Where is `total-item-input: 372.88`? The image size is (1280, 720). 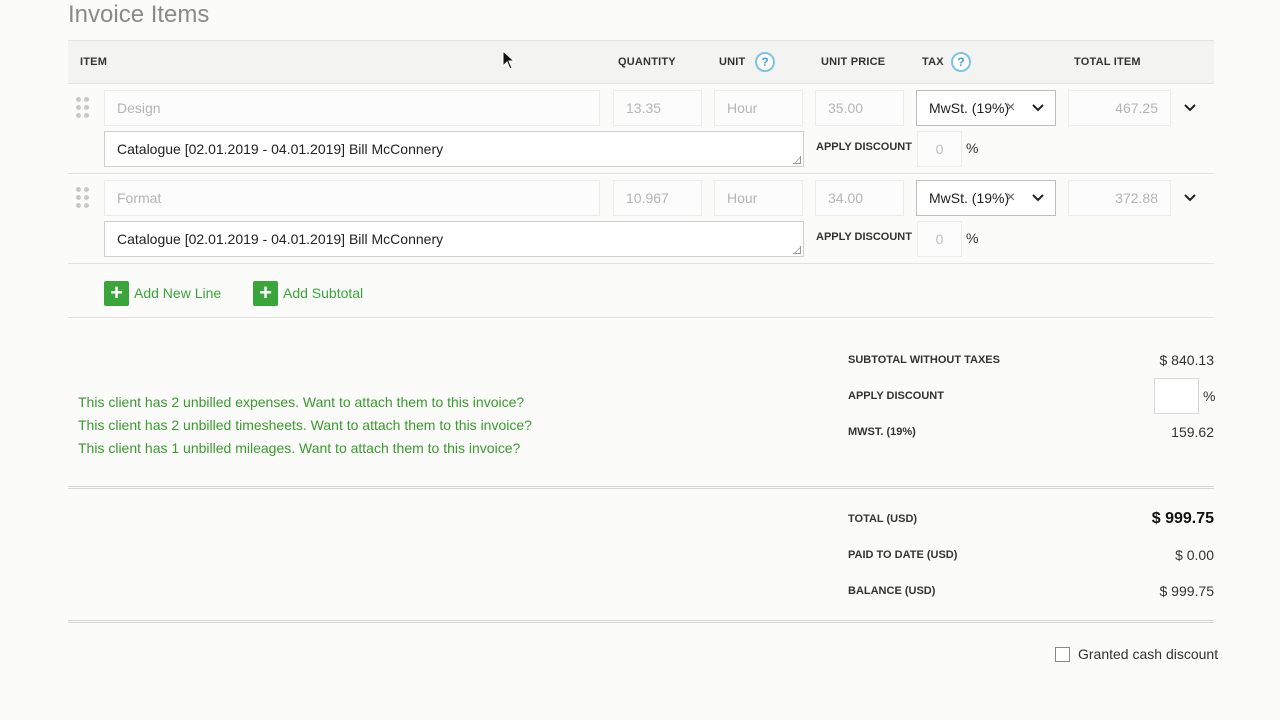 total-item-input: 372.88 is located at coordinates (1119, 198).